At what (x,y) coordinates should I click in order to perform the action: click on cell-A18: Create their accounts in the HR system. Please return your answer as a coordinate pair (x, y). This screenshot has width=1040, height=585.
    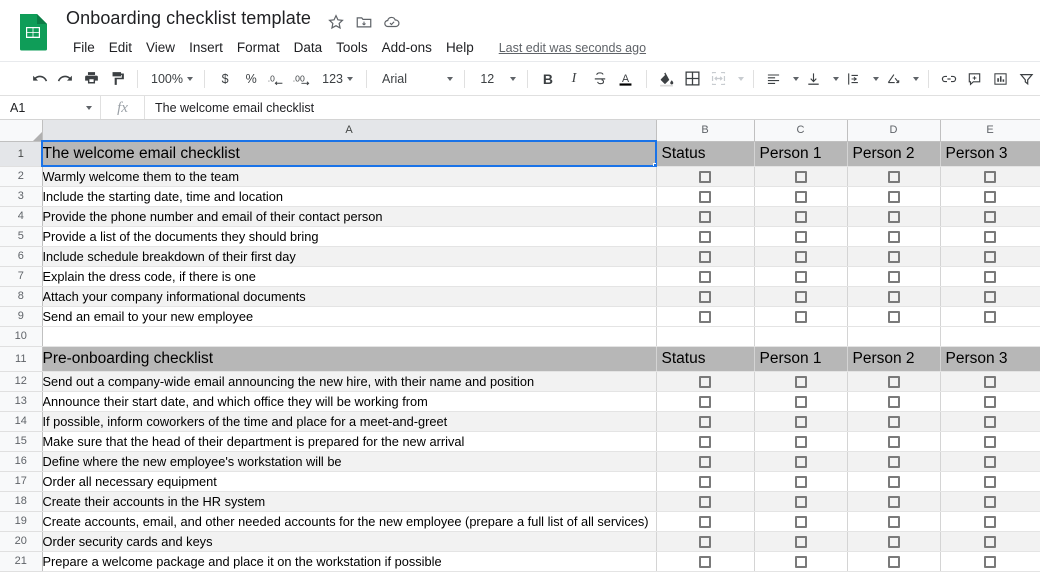
    Looking at the image, I should click on (349, 501).